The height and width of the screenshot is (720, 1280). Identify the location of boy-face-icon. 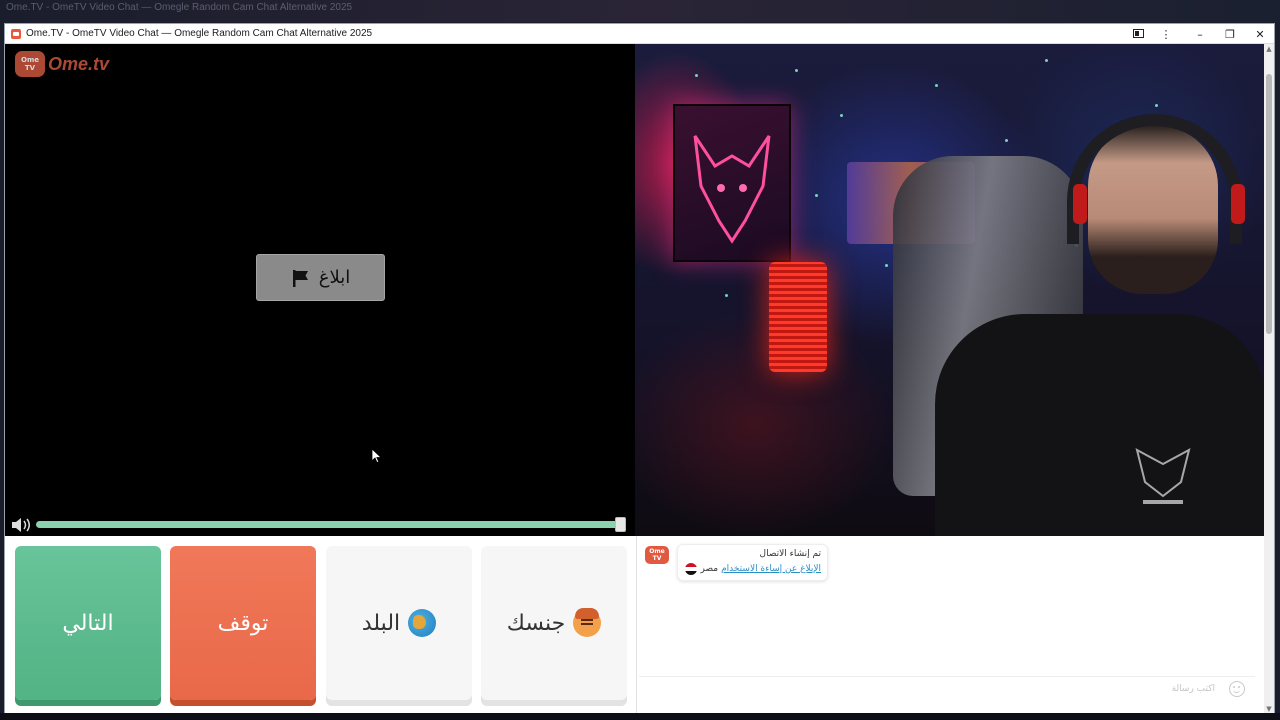
(587, 622).